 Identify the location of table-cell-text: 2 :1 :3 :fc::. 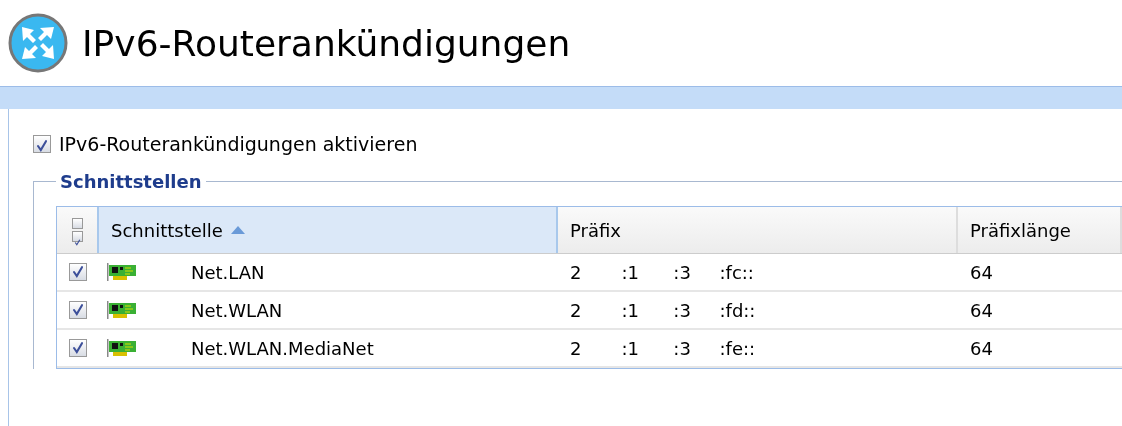
(662, 272).